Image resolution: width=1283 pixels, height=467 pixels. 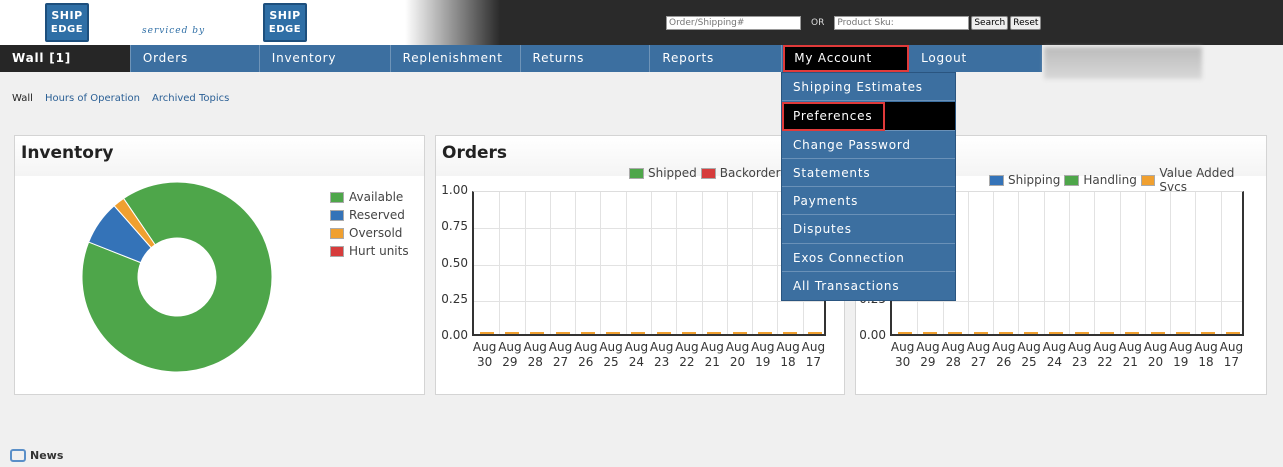 What do you see at coordinates (868, 201) in the screenshot?
I see `menu-item-payments: Payments` at bounding box center [868, 201].